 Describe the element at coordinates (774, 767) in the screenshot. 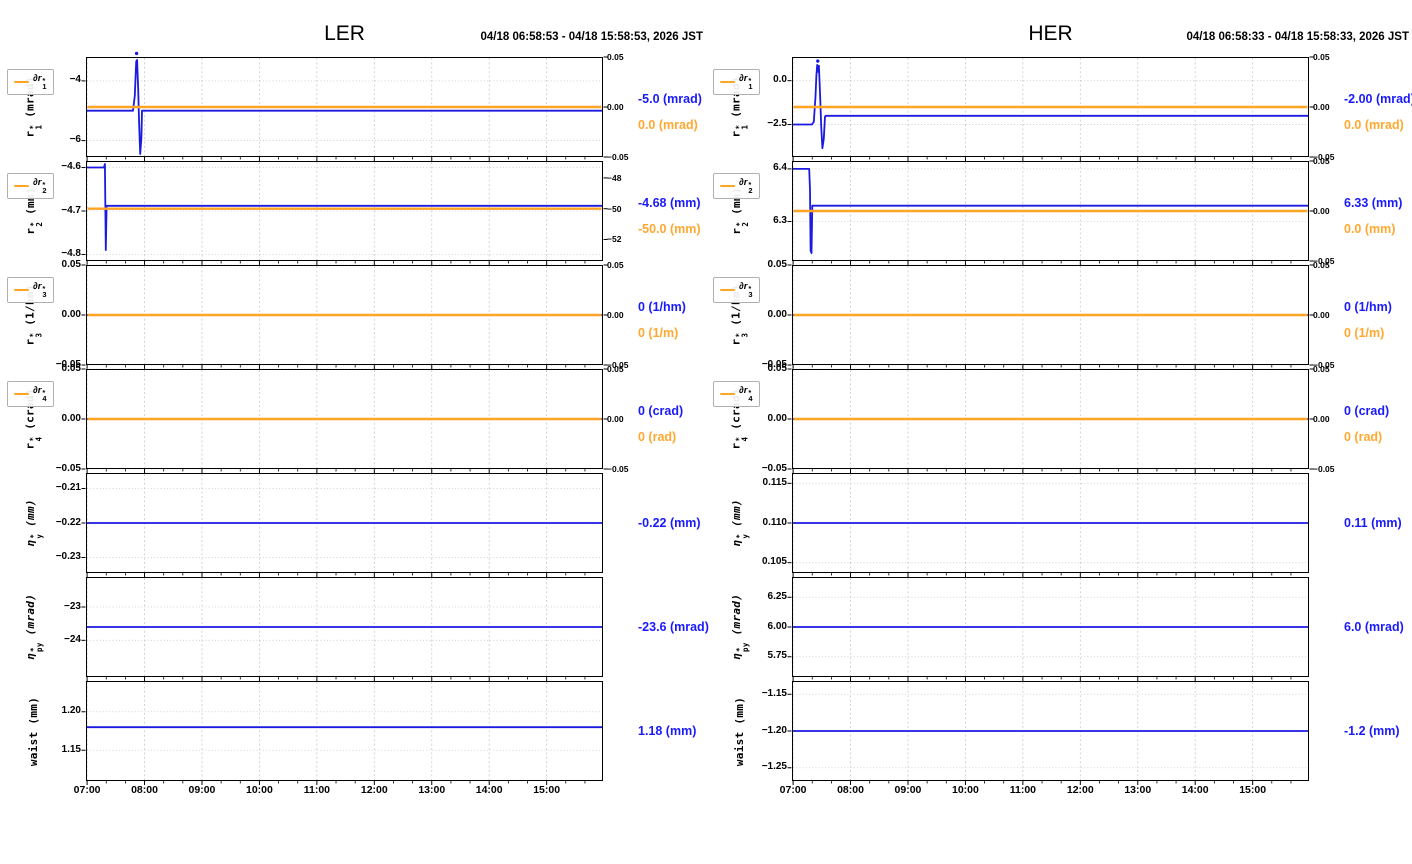

I see `y-tick-label: −1.25` at that location.